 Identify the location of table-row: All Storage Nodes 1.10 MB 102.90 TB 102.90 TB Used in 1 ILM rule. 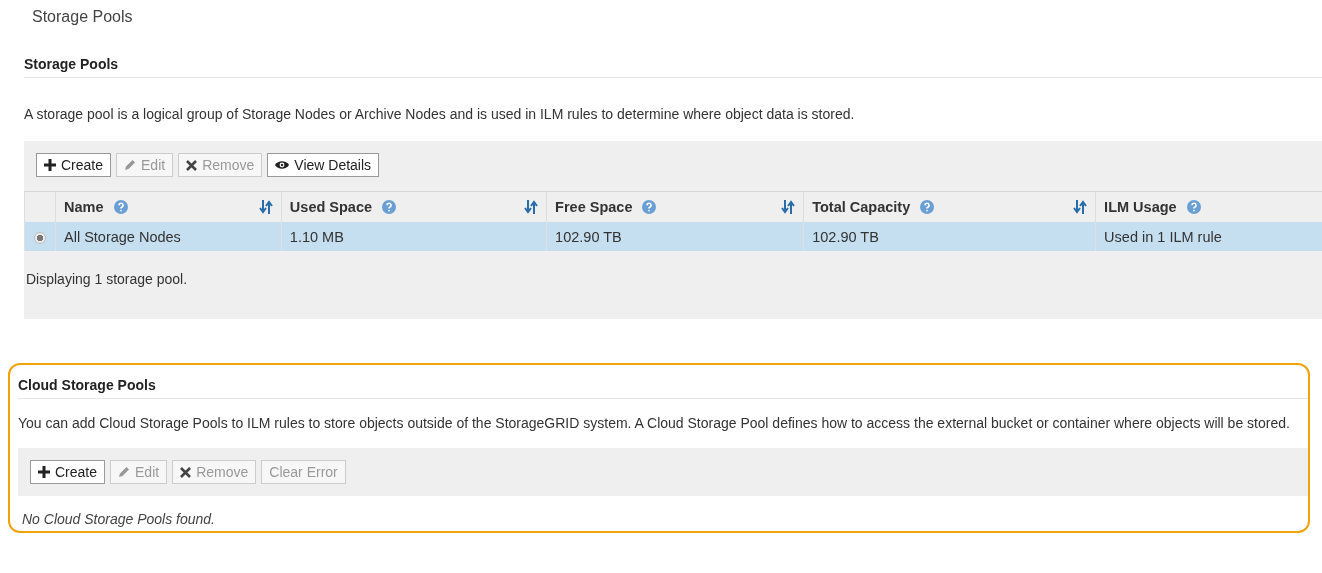
(673, 236).